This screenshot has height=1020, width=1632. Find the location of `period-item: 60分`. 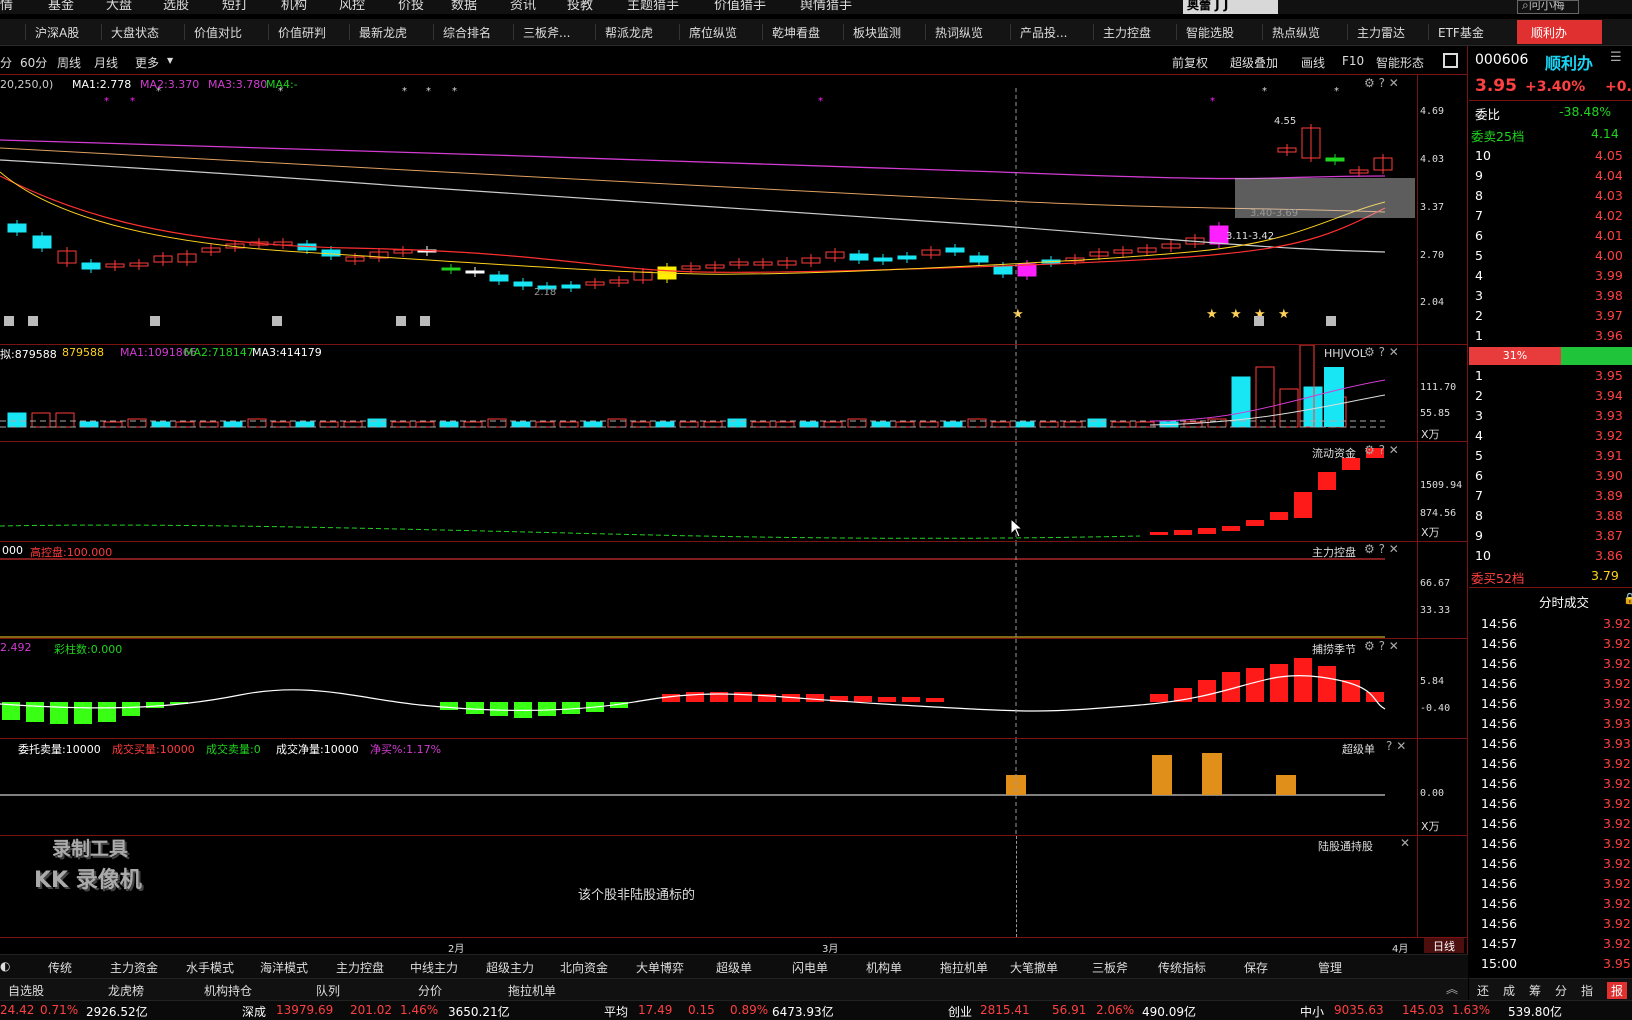

period-item: 60分 is located at coordinates (33, 62).